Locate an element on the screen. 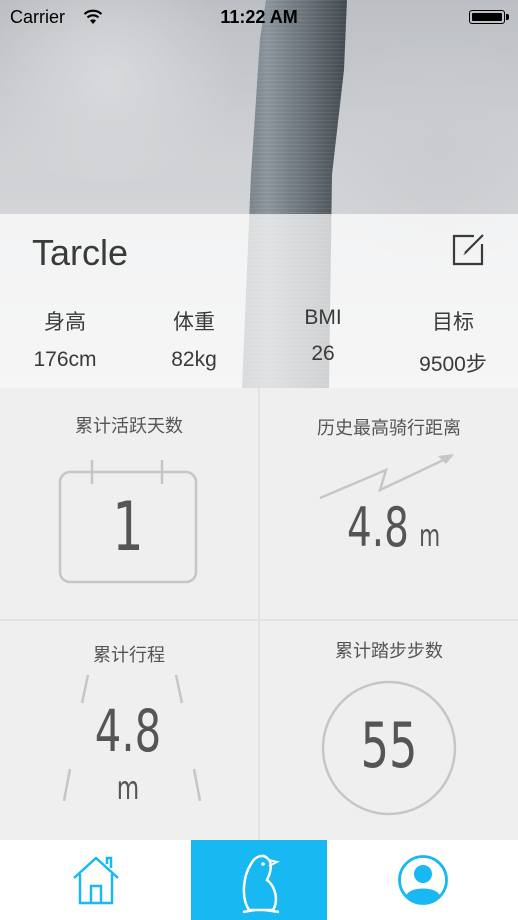 This screenshot has width=518, height=920. active-days-card: 累计活跃天数 1 is located at coordinates (129, 500).